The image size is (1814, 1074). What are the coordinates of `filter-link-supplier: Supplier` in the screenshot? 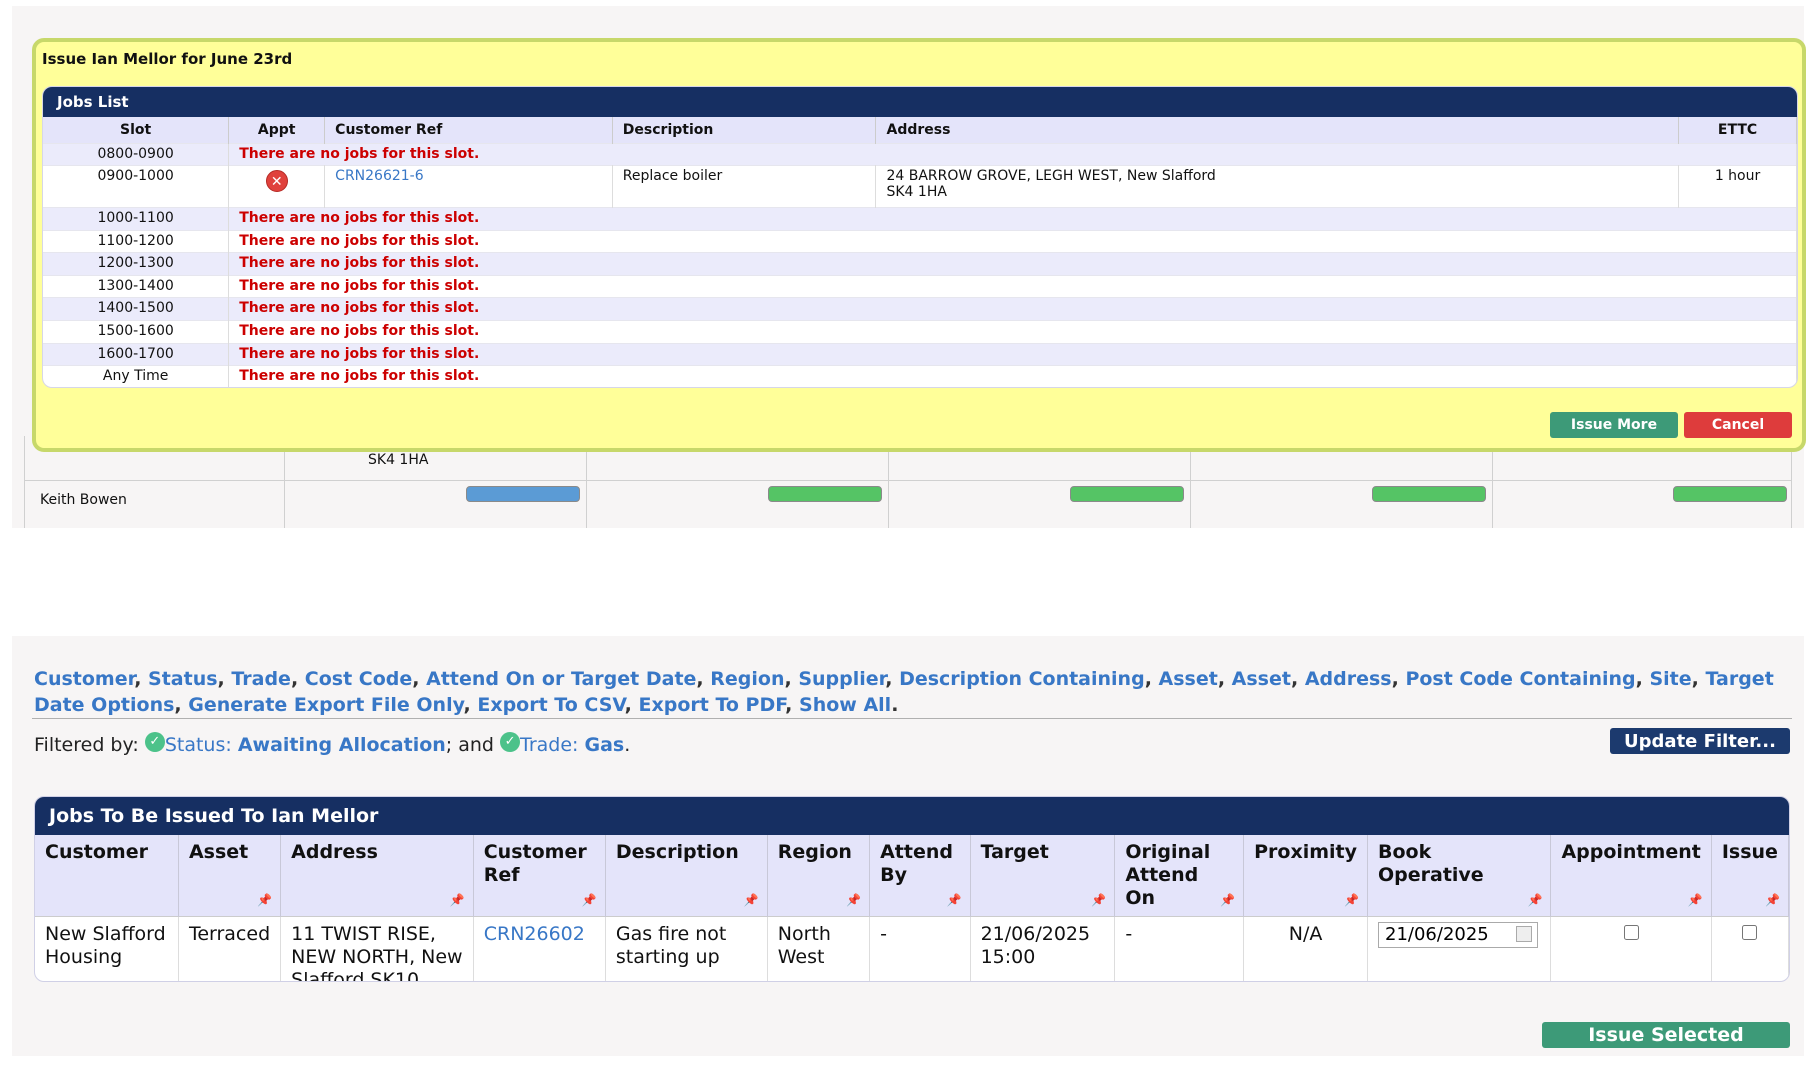 It's located at (841, 679).